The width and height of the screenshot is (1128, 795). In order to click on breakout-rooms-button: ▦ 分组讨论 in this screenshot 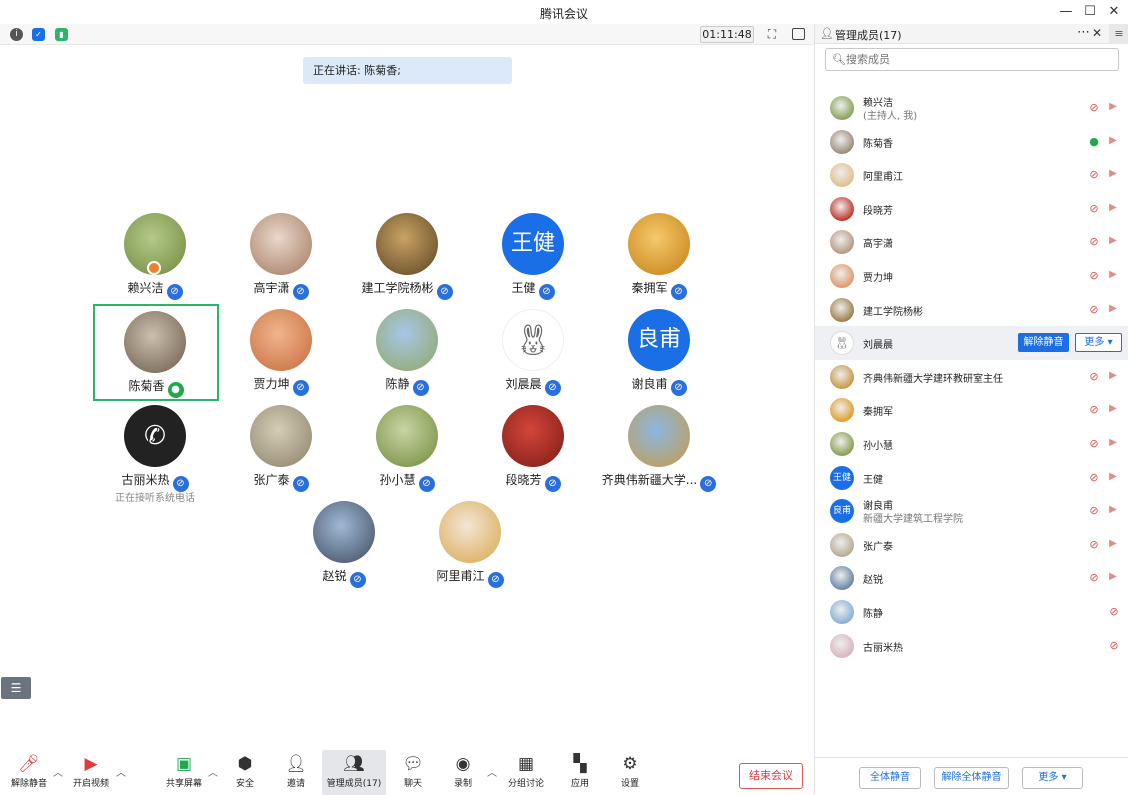, I will do `click(526, 772)`.